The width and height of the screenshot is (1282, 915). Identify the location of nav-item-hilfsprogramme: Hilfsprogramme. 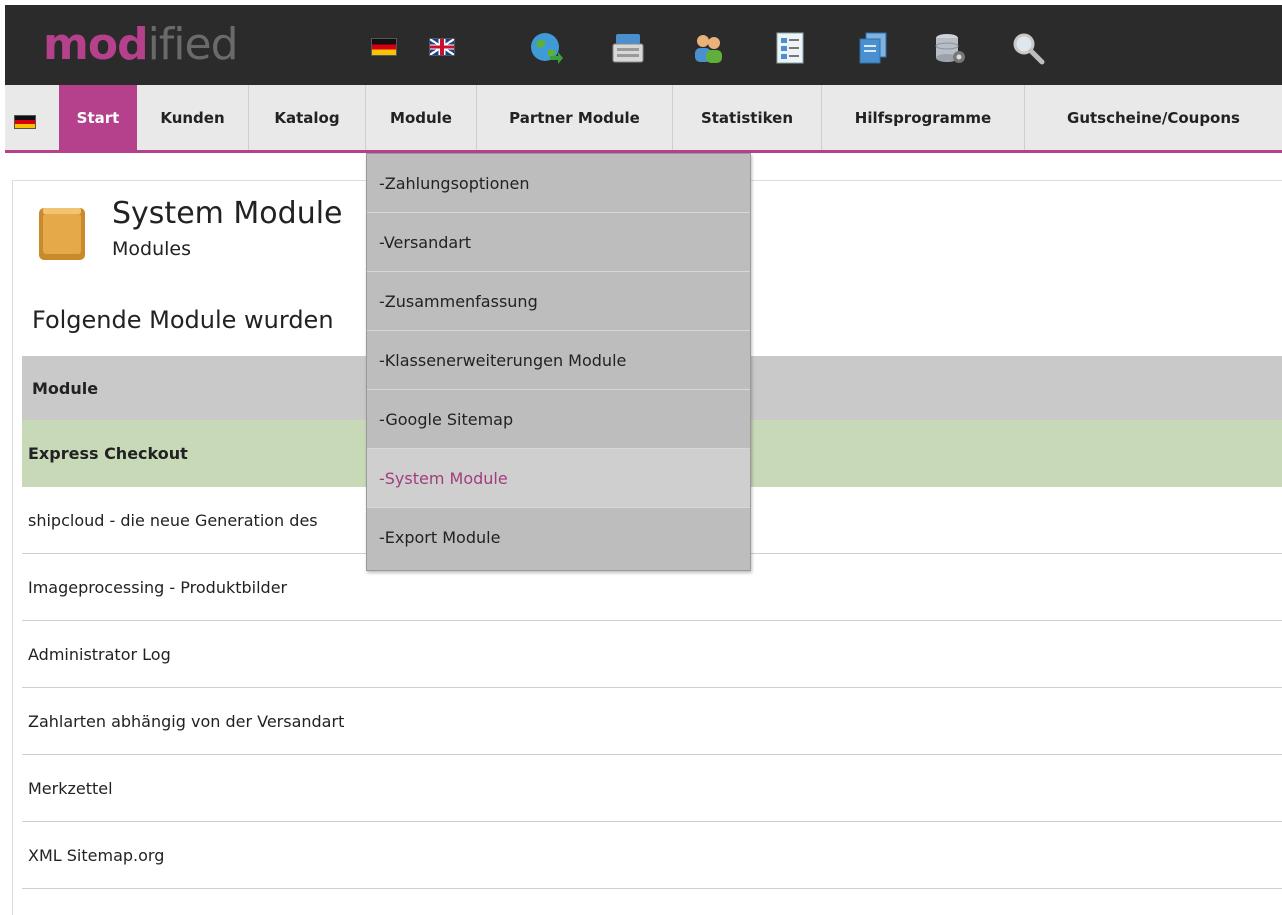
(923, 117).